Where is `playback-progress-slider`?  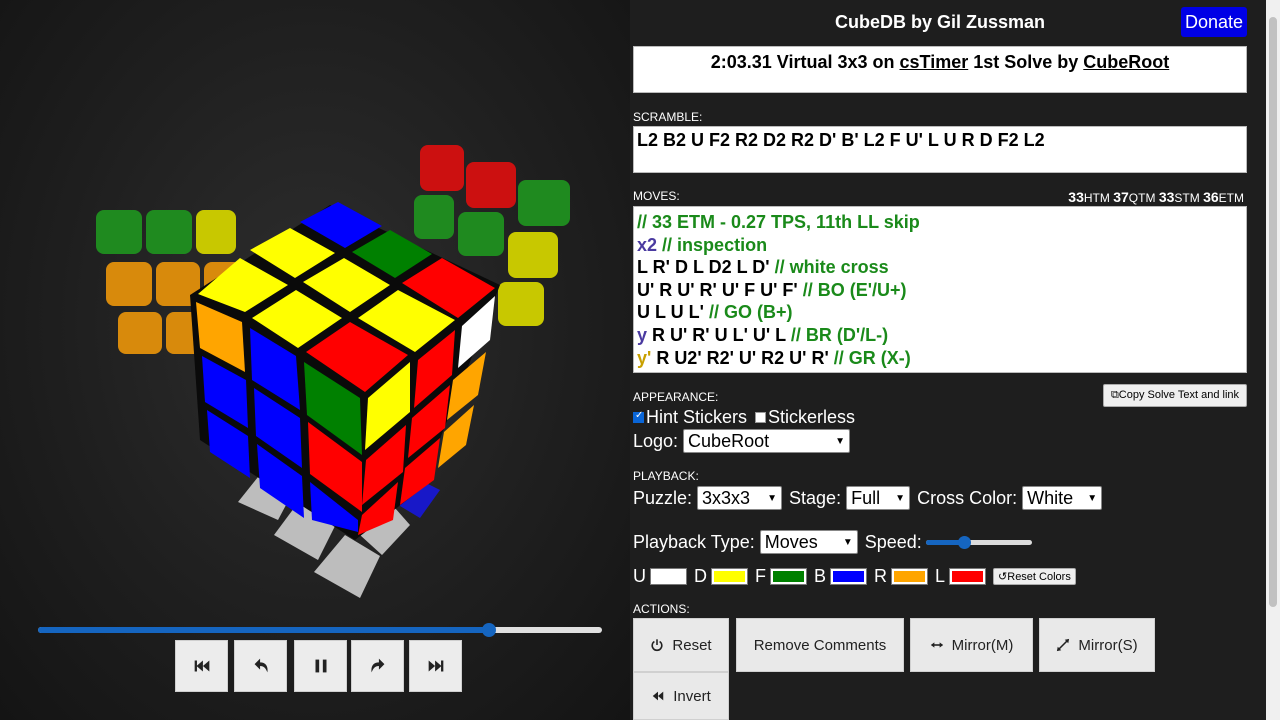
playback-progress-slider is located at coordinates (320, 630).